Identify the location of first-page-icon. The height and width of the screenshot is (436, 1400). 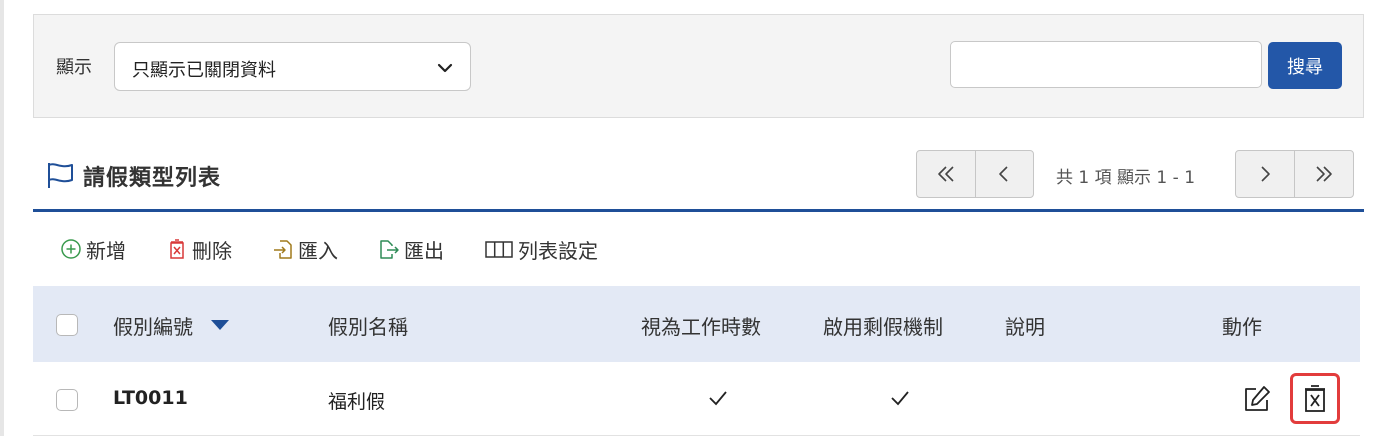
(945, 174).